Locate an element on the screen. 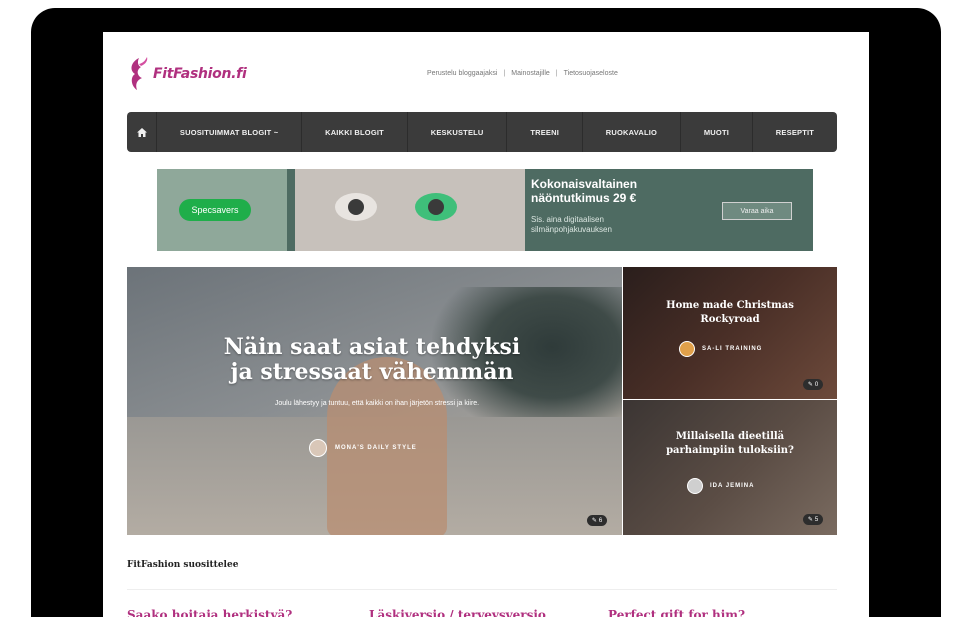 This screenshot has width=953, height=617. featured-post-author: MONA'S DAILY STYLE is located at coordinates (363, 448).